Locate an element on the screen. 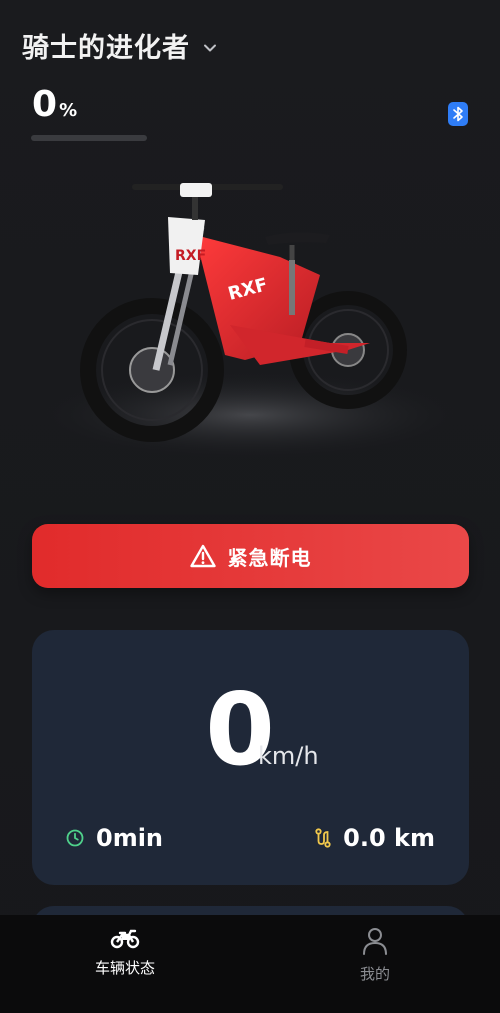  battery-level: 0 % is located at coordinates (54, 104).